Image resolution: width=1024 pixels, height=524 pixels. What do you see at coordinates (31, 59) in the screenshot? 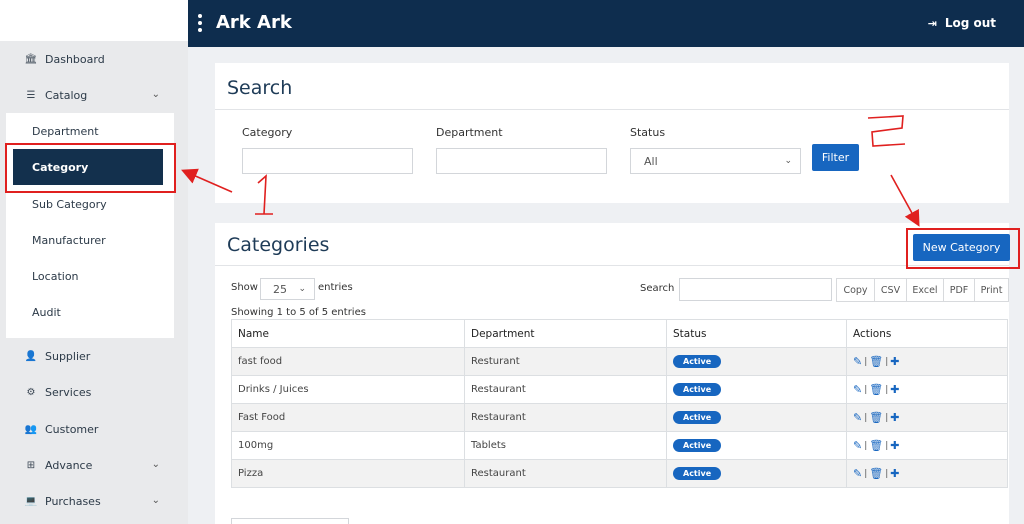
I see `bank-icon: 🏛` at bounding box center [31, 59].